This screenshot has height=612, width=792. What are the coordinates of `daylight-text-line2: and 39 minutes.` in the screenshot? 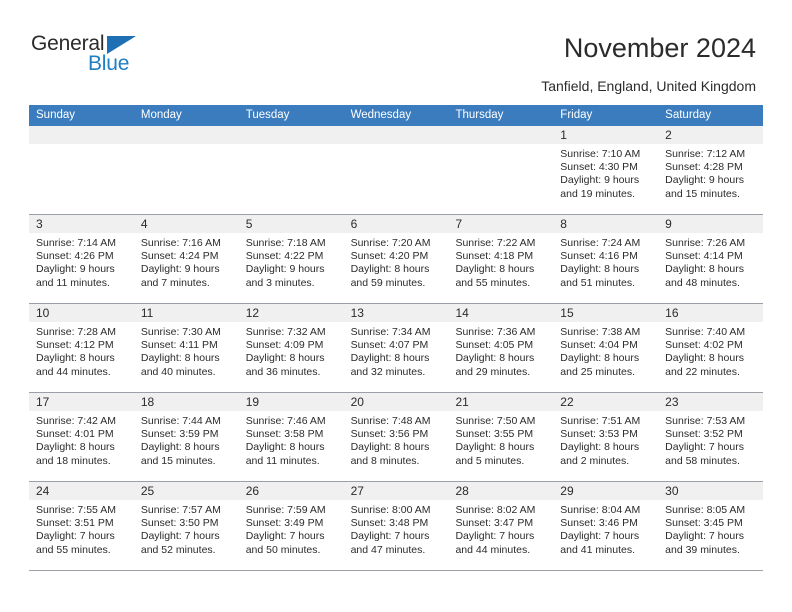 It's located at (702, 549).